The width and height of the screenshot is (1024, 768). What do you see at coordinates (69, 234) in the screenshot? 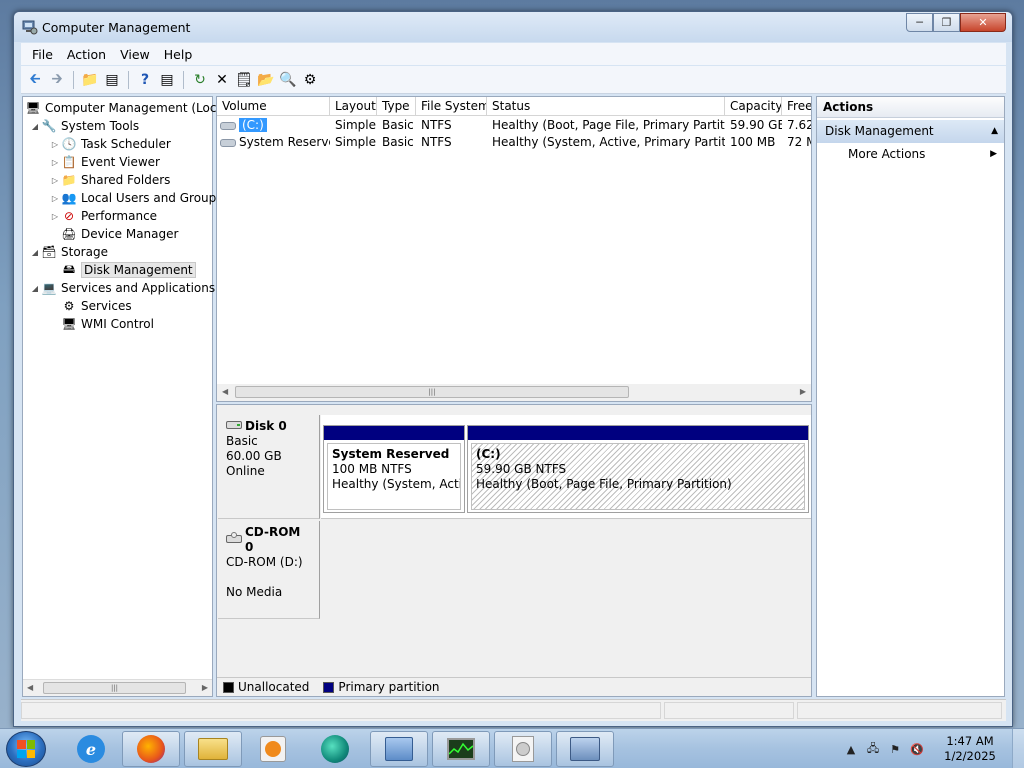
I see `device-manager-icon: 🖨` at bounding box center [69, 234].